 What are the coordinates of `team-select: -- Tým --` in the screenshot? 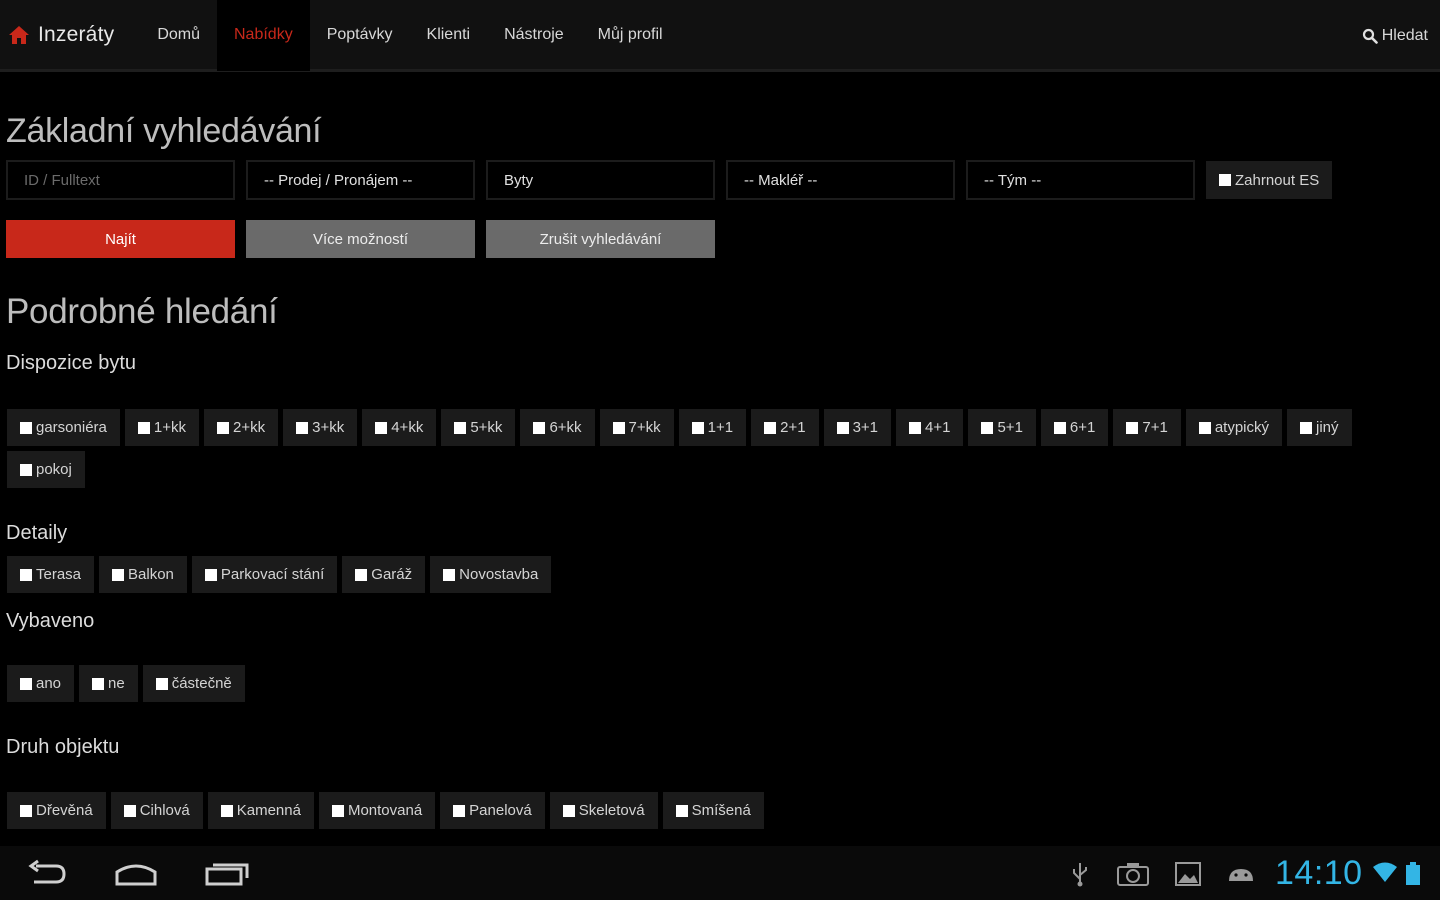 It's located at (1080, 180).